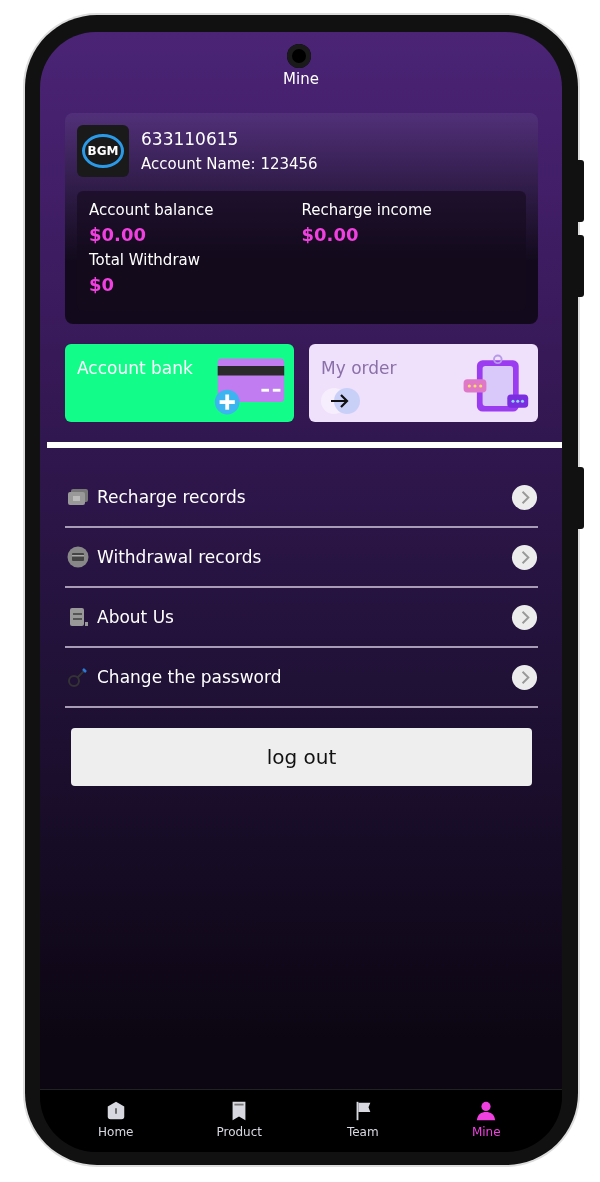  I want to click on nav-tab: Home, so click(115, 1121).